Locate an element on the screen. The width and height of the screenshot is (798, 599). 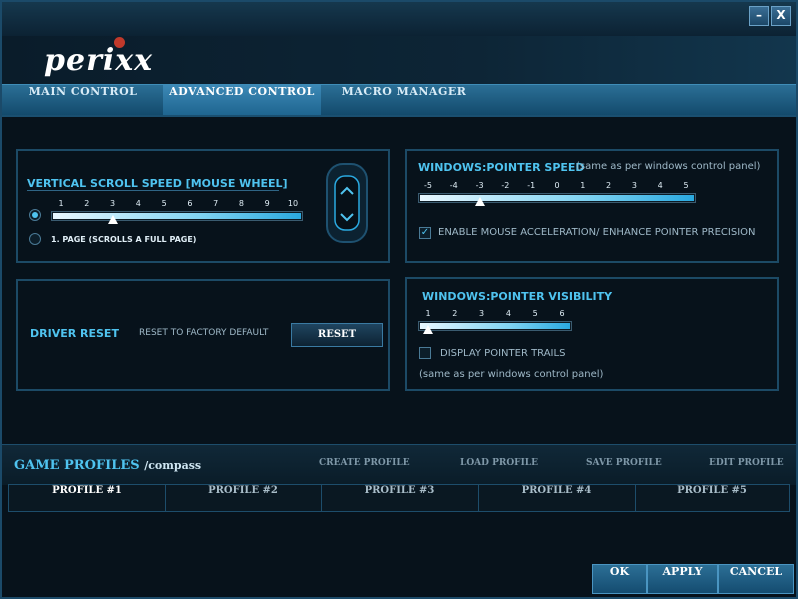
scroll-speed-tick-label: 10 is located at coordinates (293, 203).